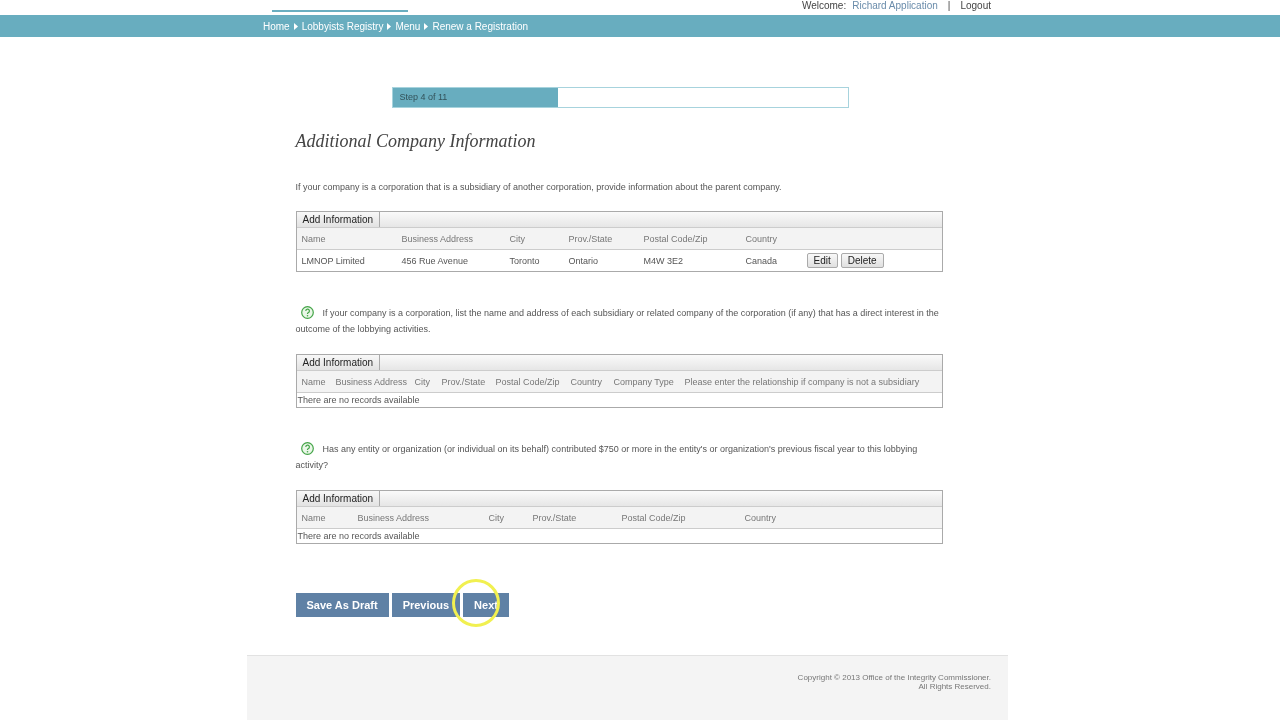 This screenshot has width=1280, height=720. I want to click on step-label: Step 4 of 11, so click(423, 97).